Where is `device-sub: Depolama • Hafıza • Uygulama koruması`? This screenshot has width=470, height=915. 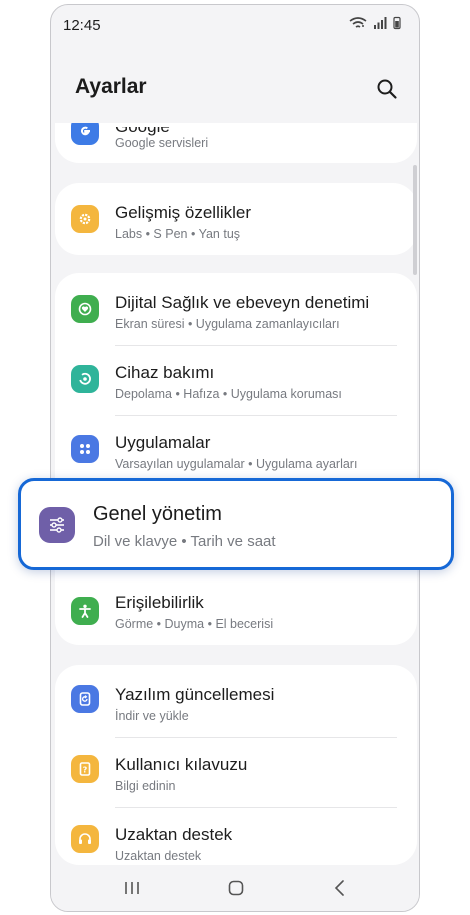
device-sub: Depolama • Hafıza • Uygulama koruması is located at coordinates (228, 394).